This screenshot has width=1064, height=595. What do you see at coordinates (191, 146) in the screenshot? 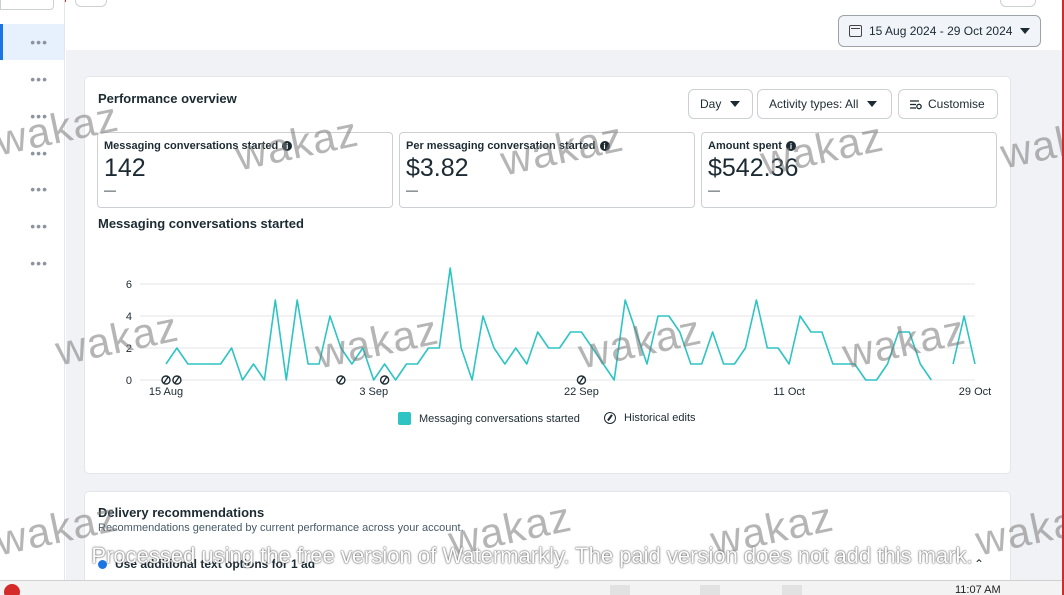
I see `metric-label: Messaging conversations started` at bounding box center [191, 146].